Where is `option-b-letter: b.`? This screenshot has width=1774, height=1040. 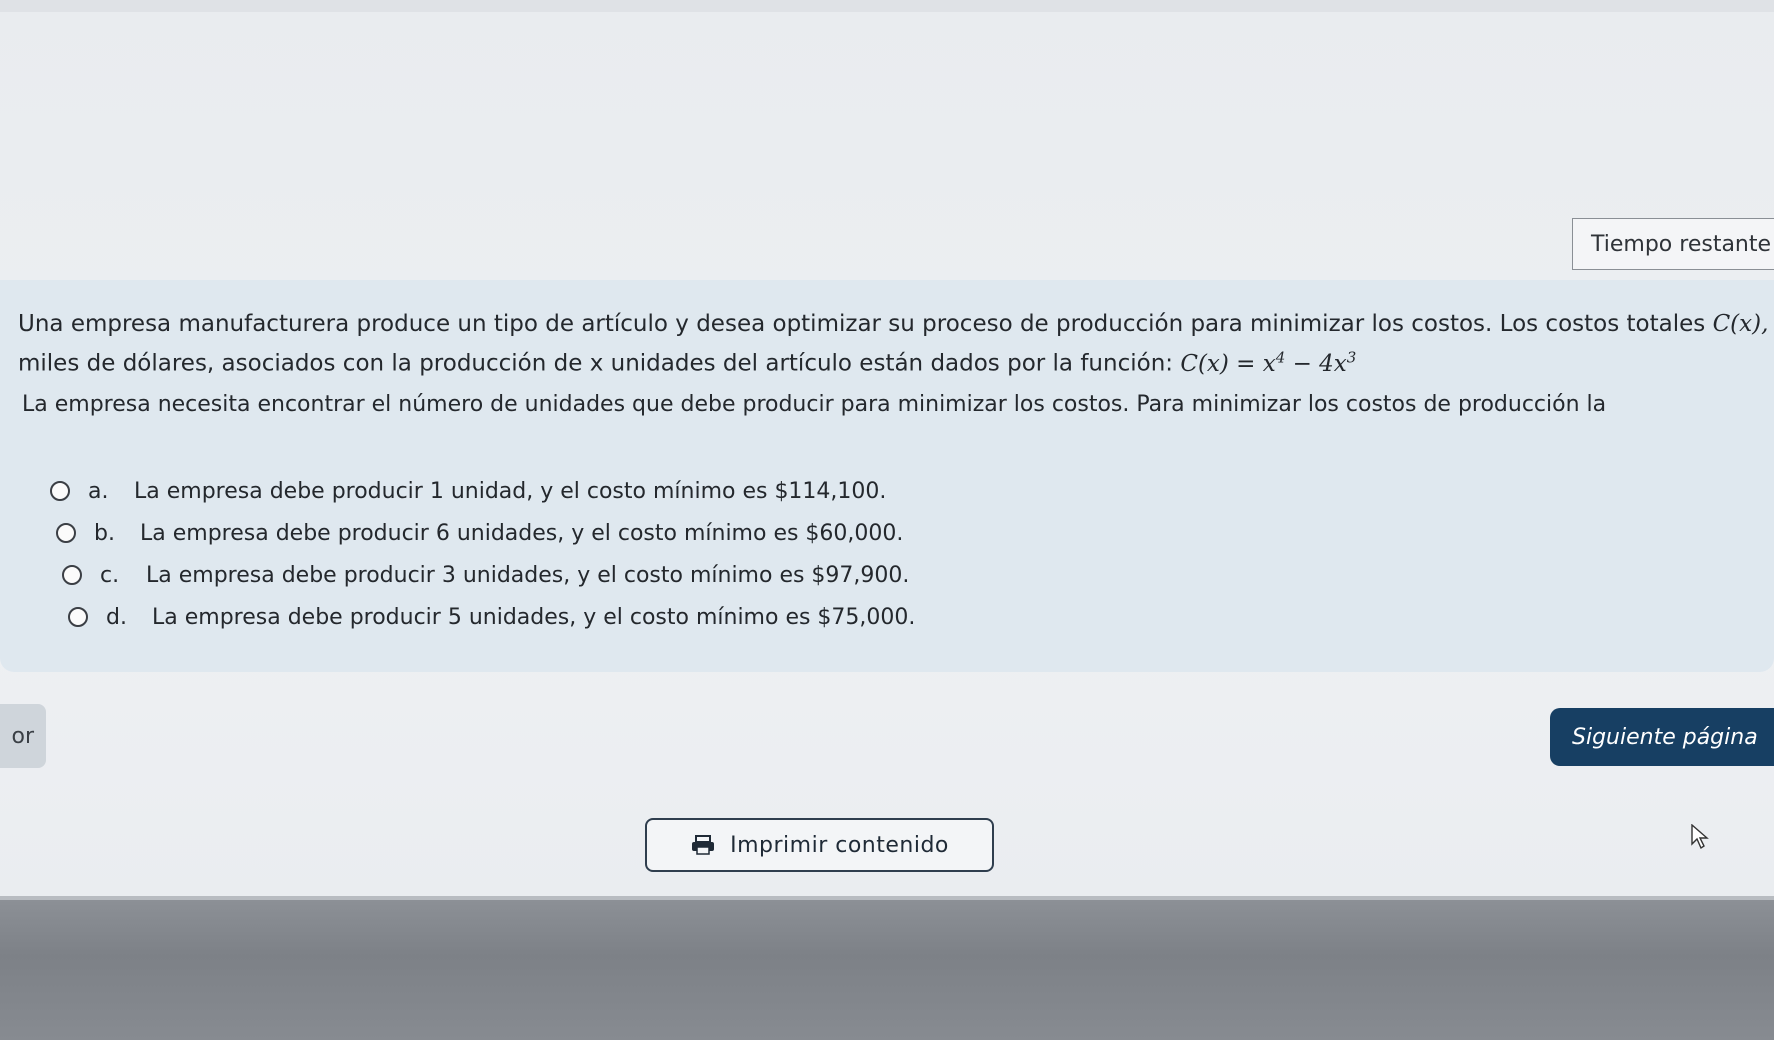
option-b-letter: b. is located at coordinates (104, 533).